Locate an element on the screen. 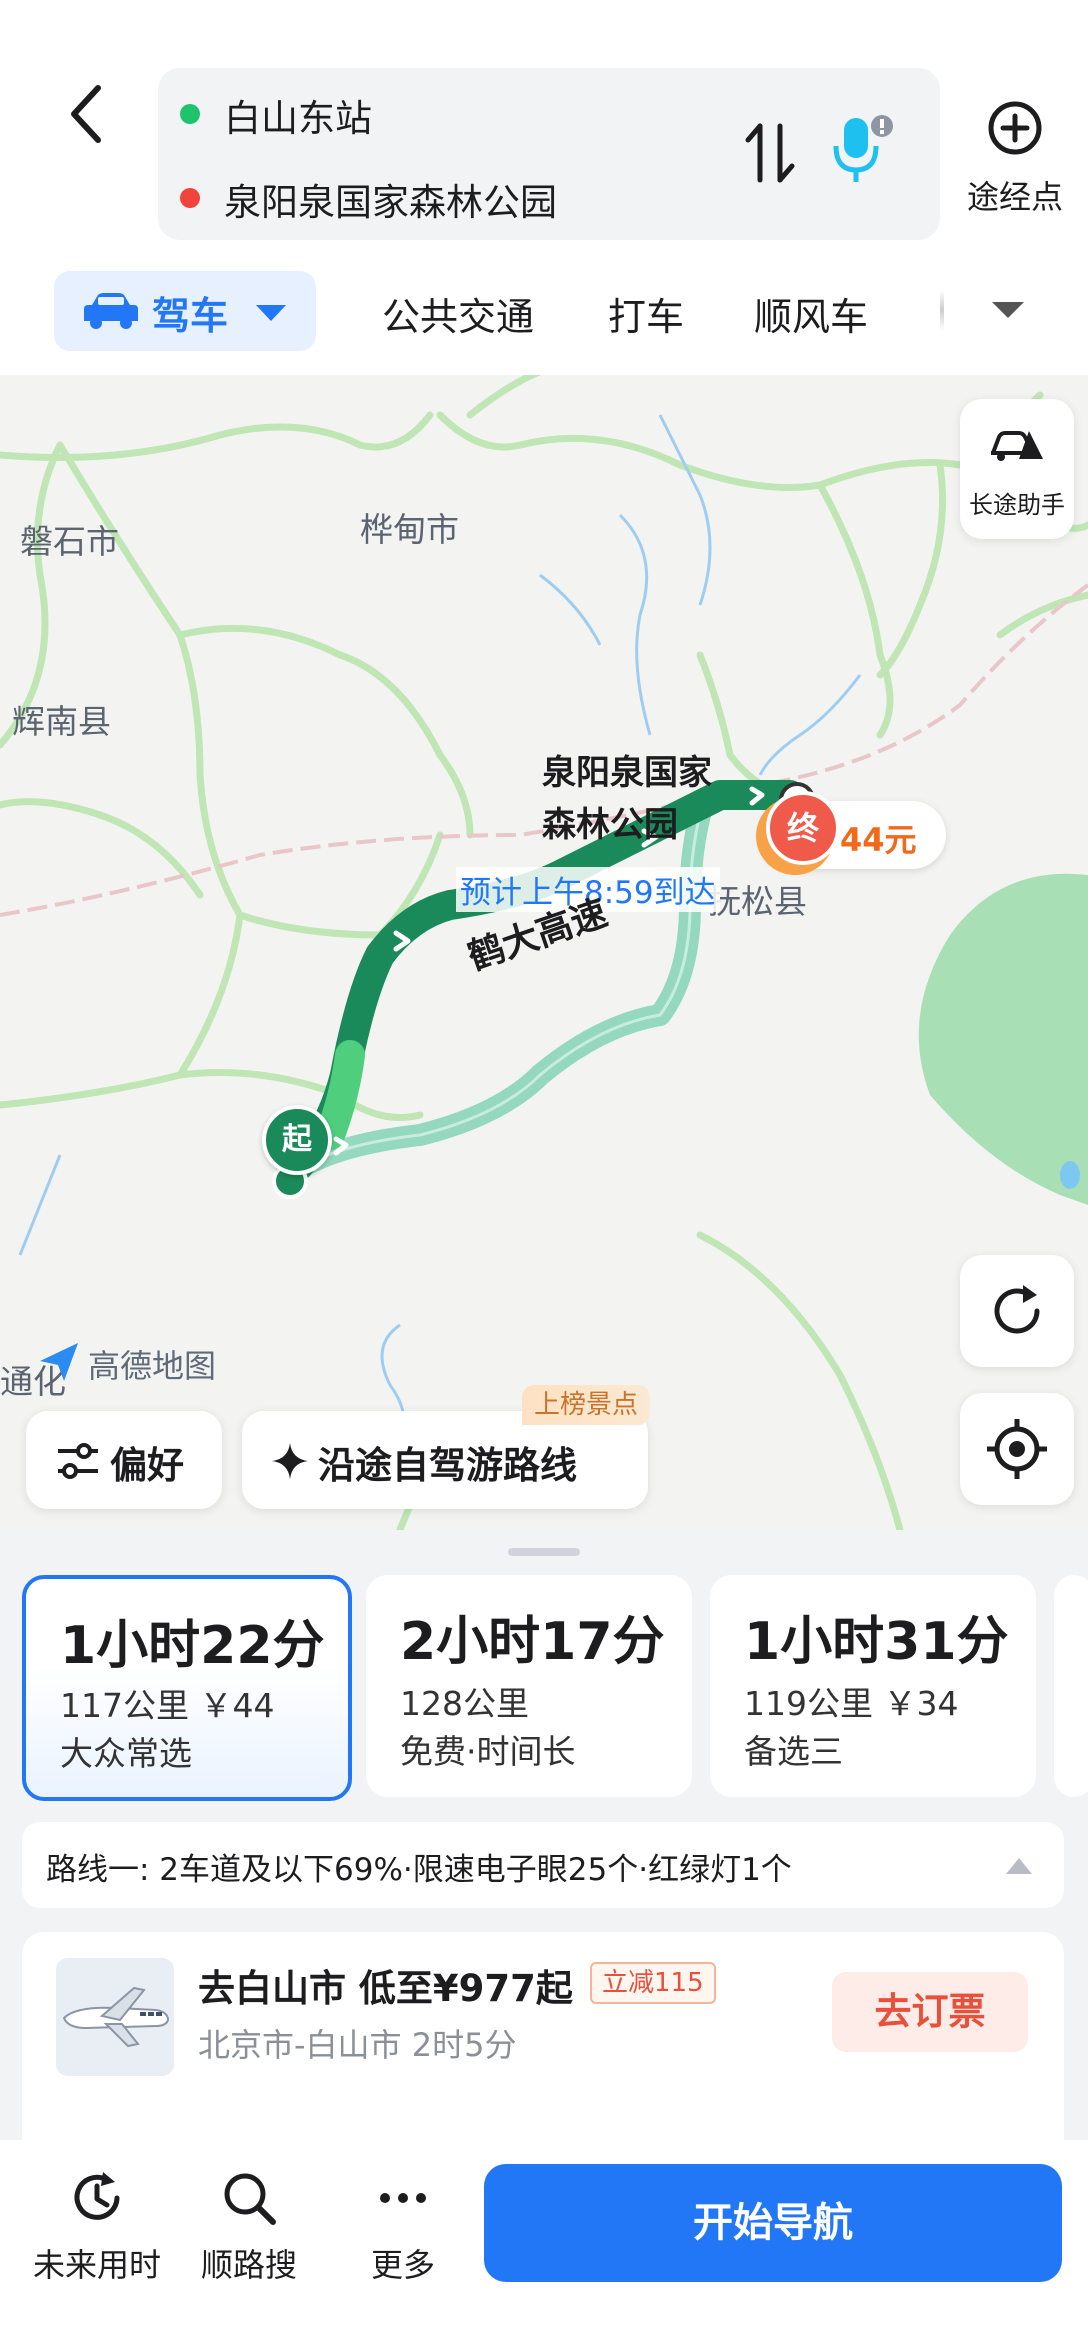 This screenshot has height=2326, width=1088. route-tag: 免费·时间长 is located at coordinates (488, 1751).